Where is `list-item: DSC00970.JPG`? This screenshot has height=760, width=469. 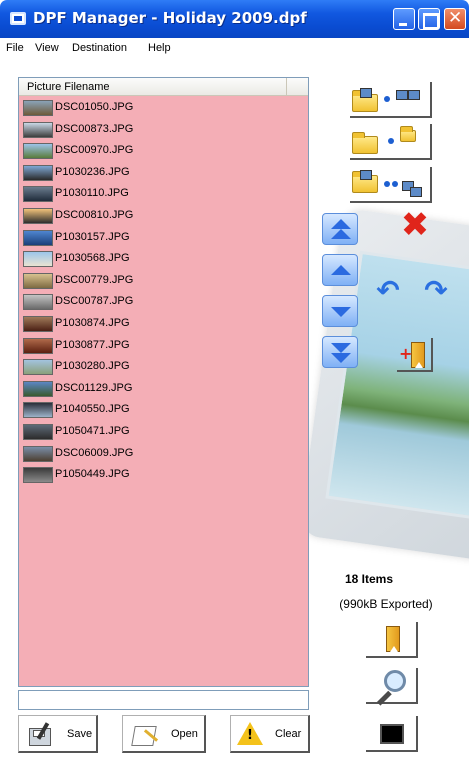
list-item: DSC00970.JPG is located at coordinates (163, 151).